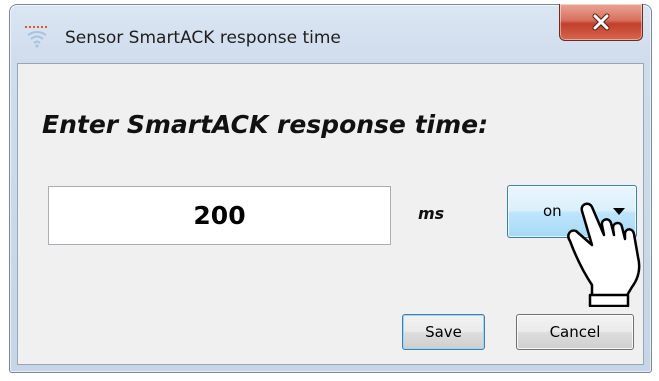 Image resolution: width=659 pixels, height=381 pixels. What do you see at coordinates (443, 332) in the screenshot?
I see `save-button: Save` at bounding box center [443, 332].